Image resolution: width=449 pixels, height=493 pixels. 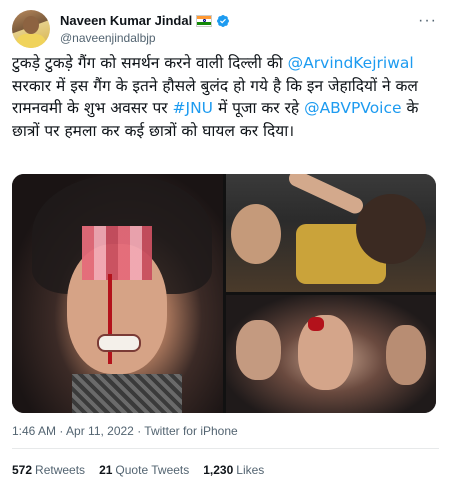 I want to click on likes-stat: 1,230 Likes, so click(x=233, y=470).